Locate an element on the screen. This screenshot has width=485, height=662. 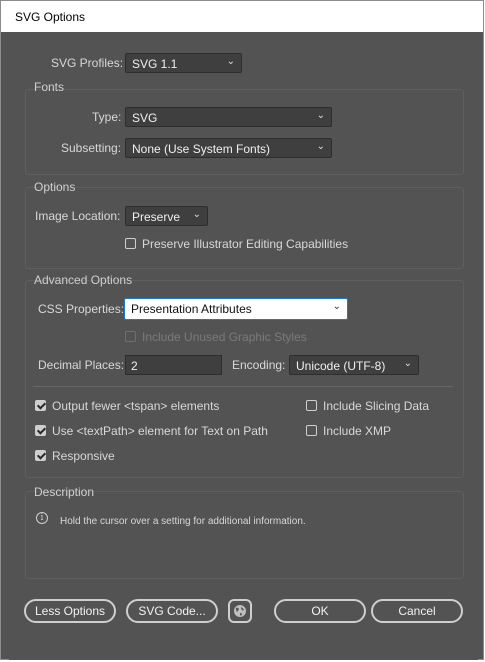
image-location-label: Image Location: is located at coordinates (78, 216).